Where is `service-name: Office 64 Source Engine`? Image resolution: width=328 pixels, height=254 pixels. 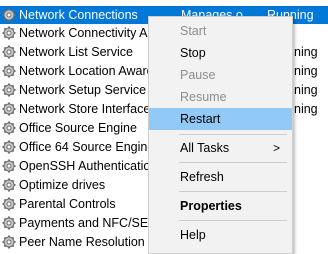 service-name: Office 64 Source Engine is located at coordinates (87, 147).